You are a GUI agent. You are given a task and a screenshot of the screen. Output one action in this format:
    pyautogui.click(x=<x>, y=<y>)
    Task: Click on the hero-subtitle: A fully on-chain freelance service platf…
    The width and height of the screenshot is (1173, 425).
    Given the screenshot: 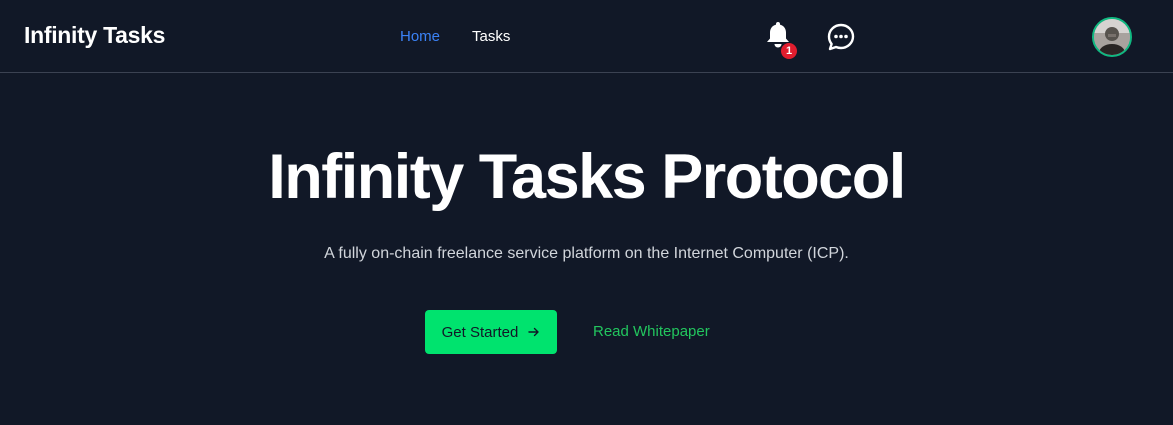 What is the action you would take?
    pyautogui.click(x=586, y=253)
    